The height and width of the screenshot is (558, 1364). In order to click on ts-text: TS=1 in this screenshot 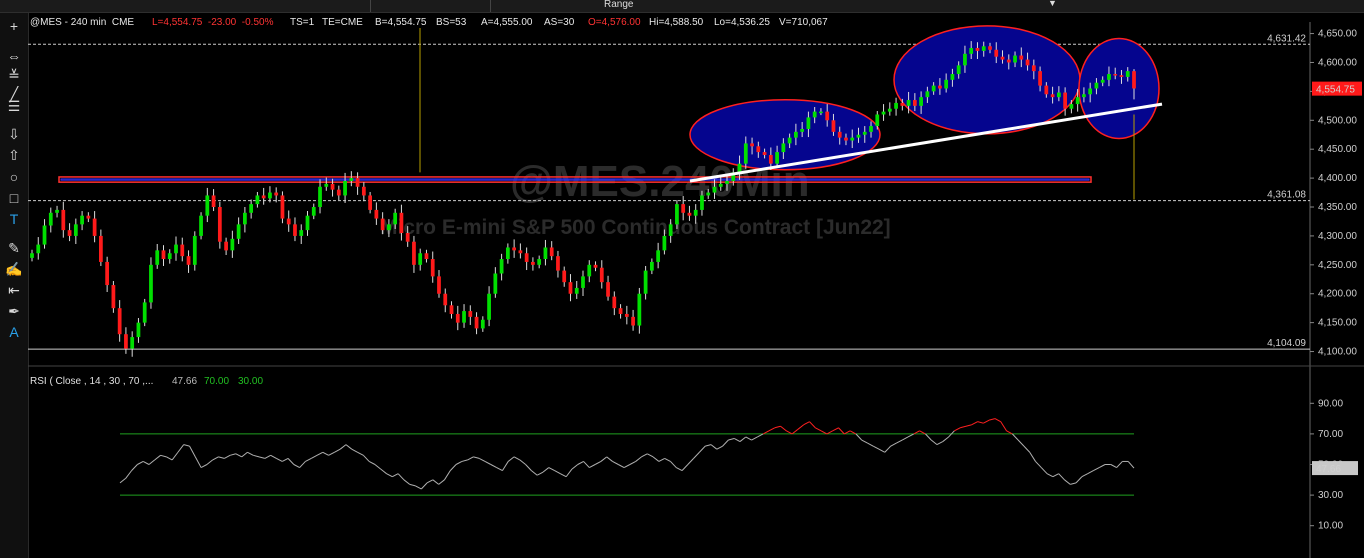, I will do `click(302, 22)`.